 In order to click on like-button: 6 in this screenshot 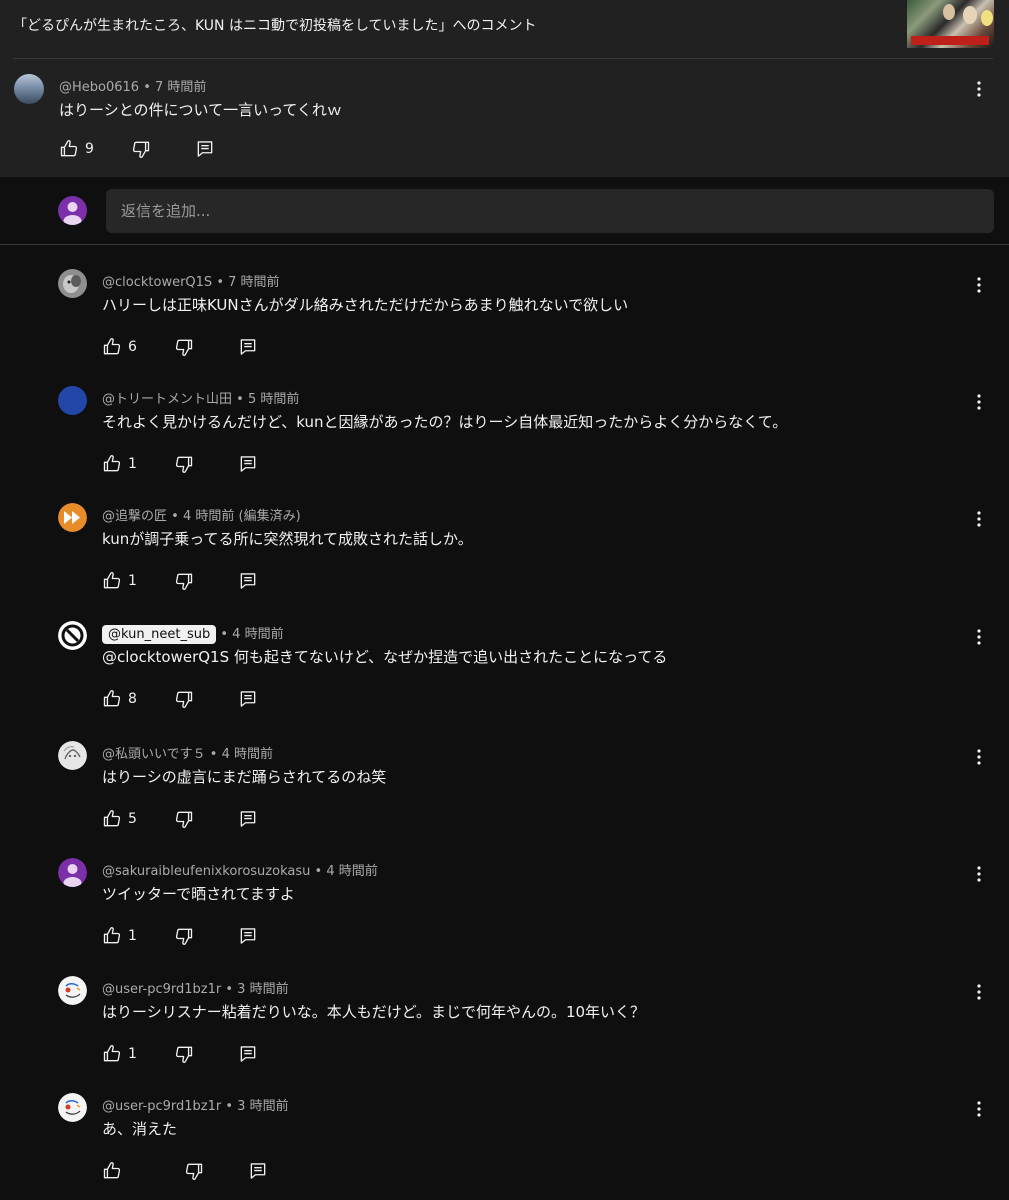, I will do `click(120, 347)`.